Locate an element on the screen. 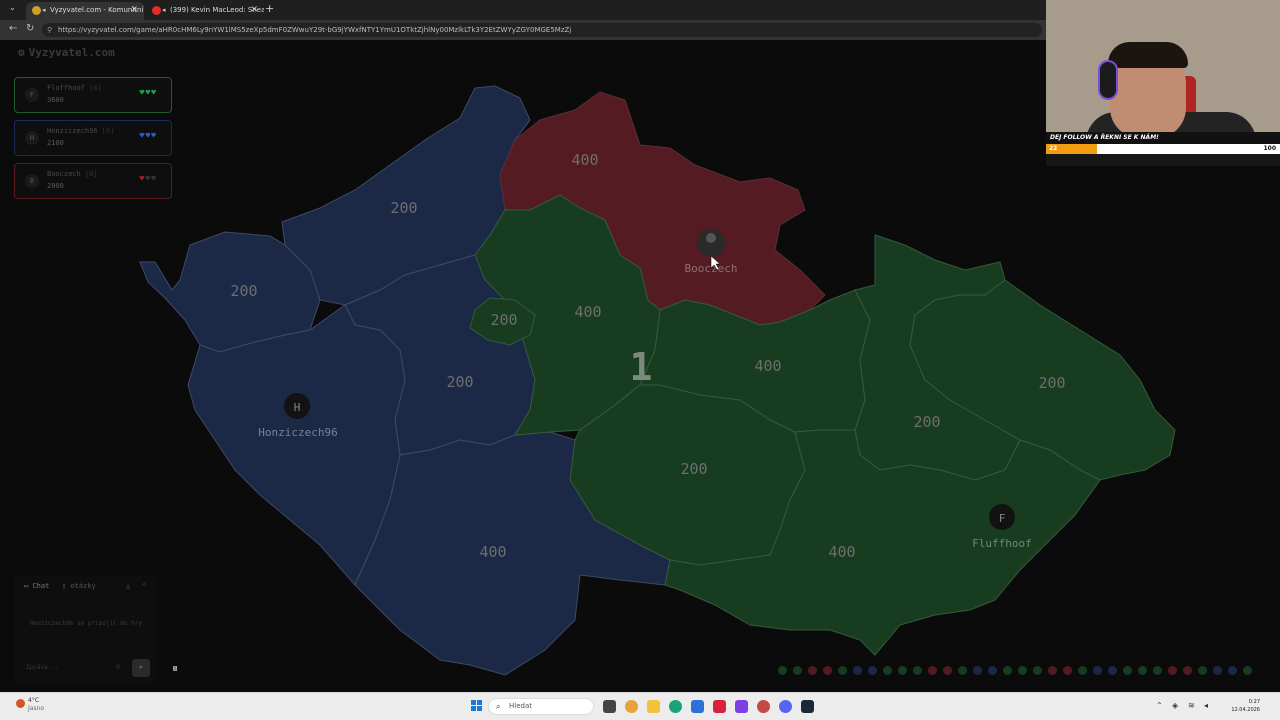  search-placeholder: Hledat is located at coordinates (520, 706).